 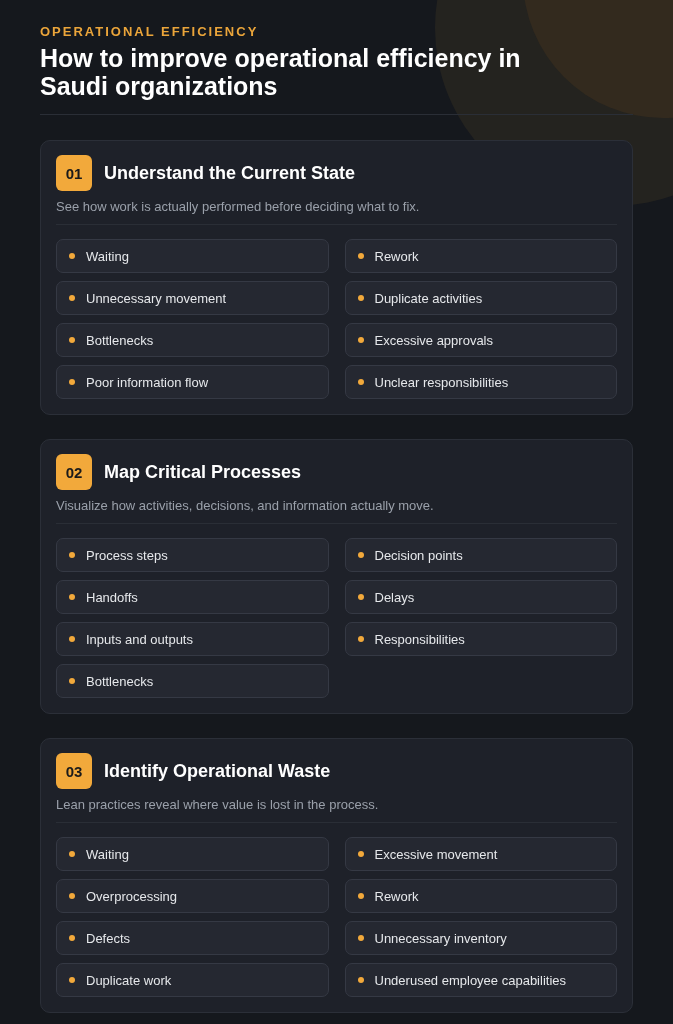 I want to click on section-description: See how work is actually performed before deciding what to fix., so click(x=238, y=207).